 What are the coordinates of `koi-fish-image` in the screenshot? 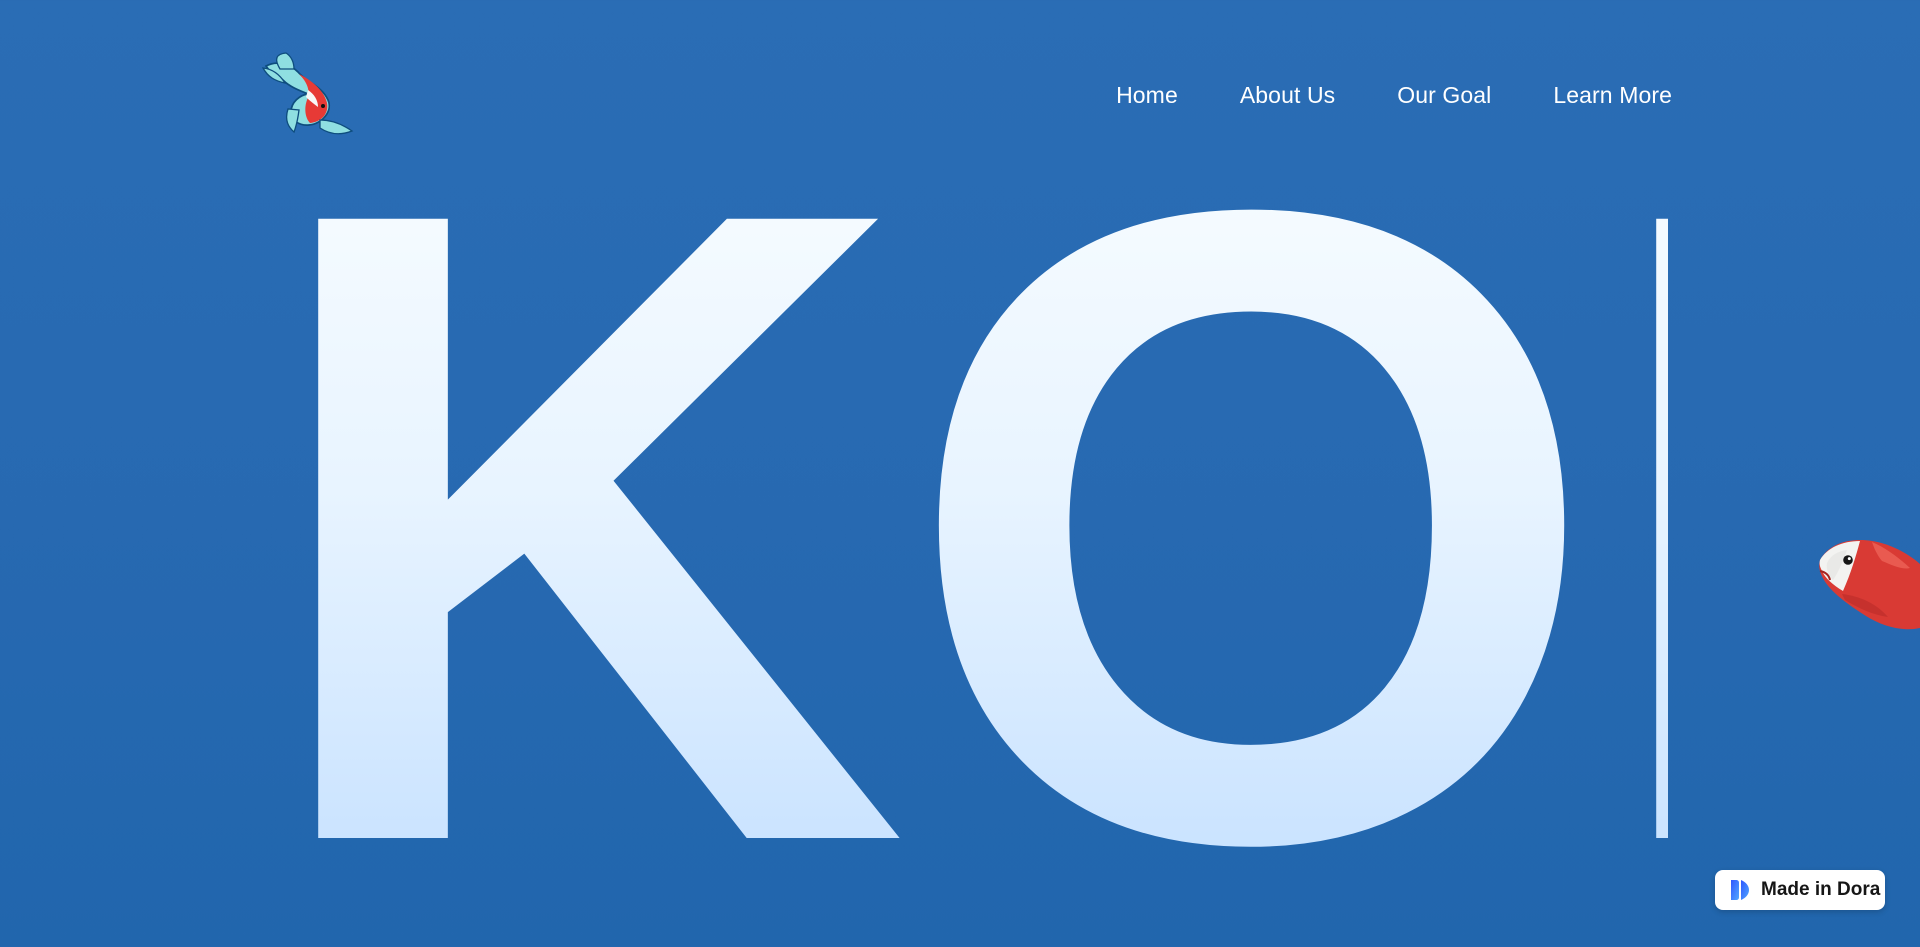 It's located at (1869, 588).